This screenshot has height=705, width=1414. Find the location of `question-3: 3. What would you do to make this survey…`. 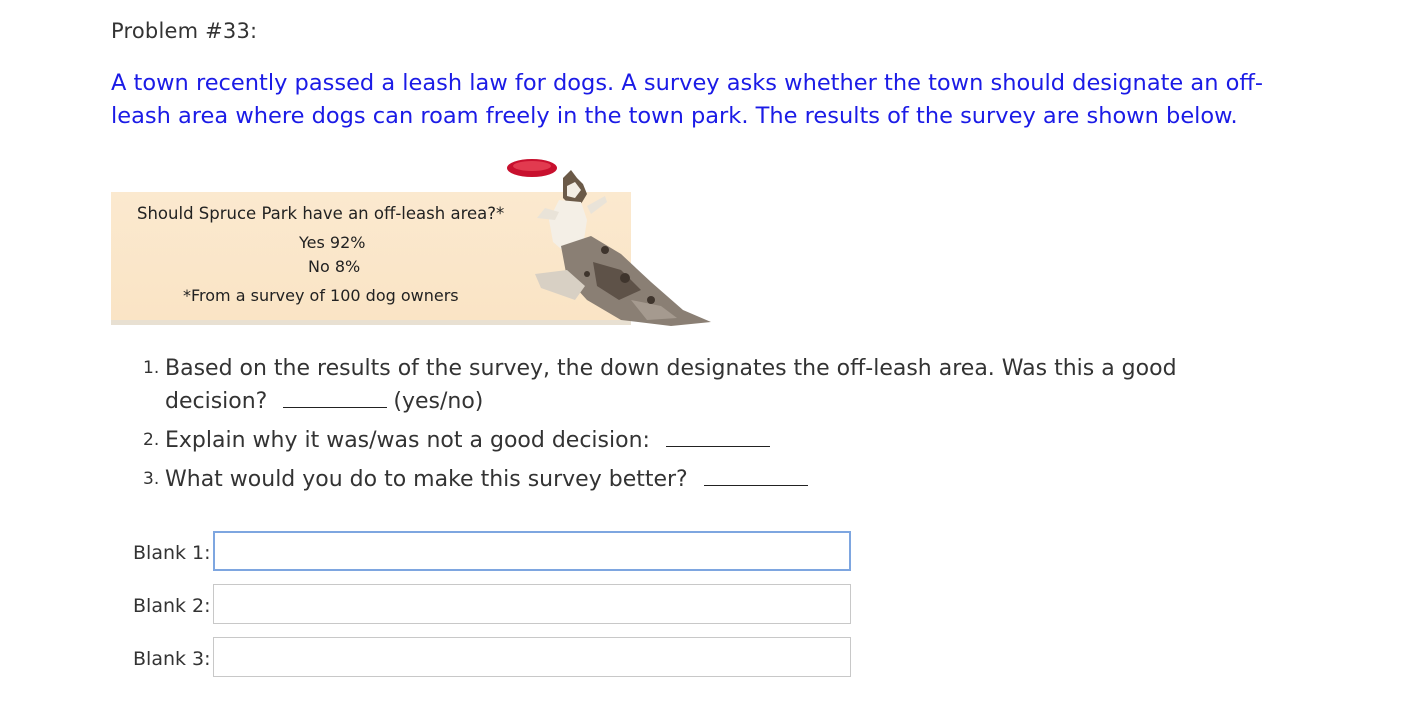

question-3: 3. What would you do to make this survey… is located at coordinates (693, 479).